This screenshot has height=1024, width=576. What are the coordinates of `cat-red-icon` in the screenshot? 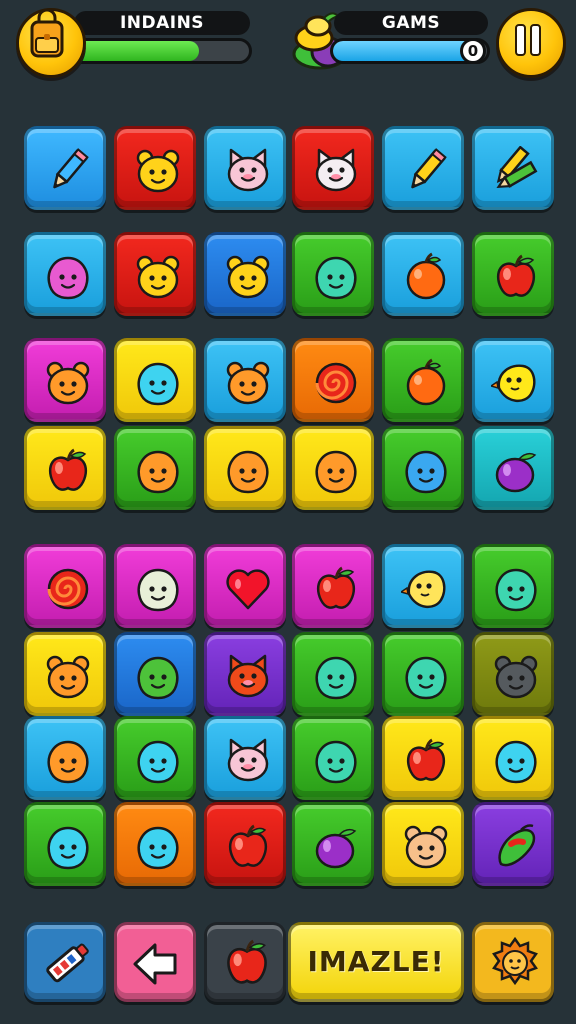 It's located at (248, 676).